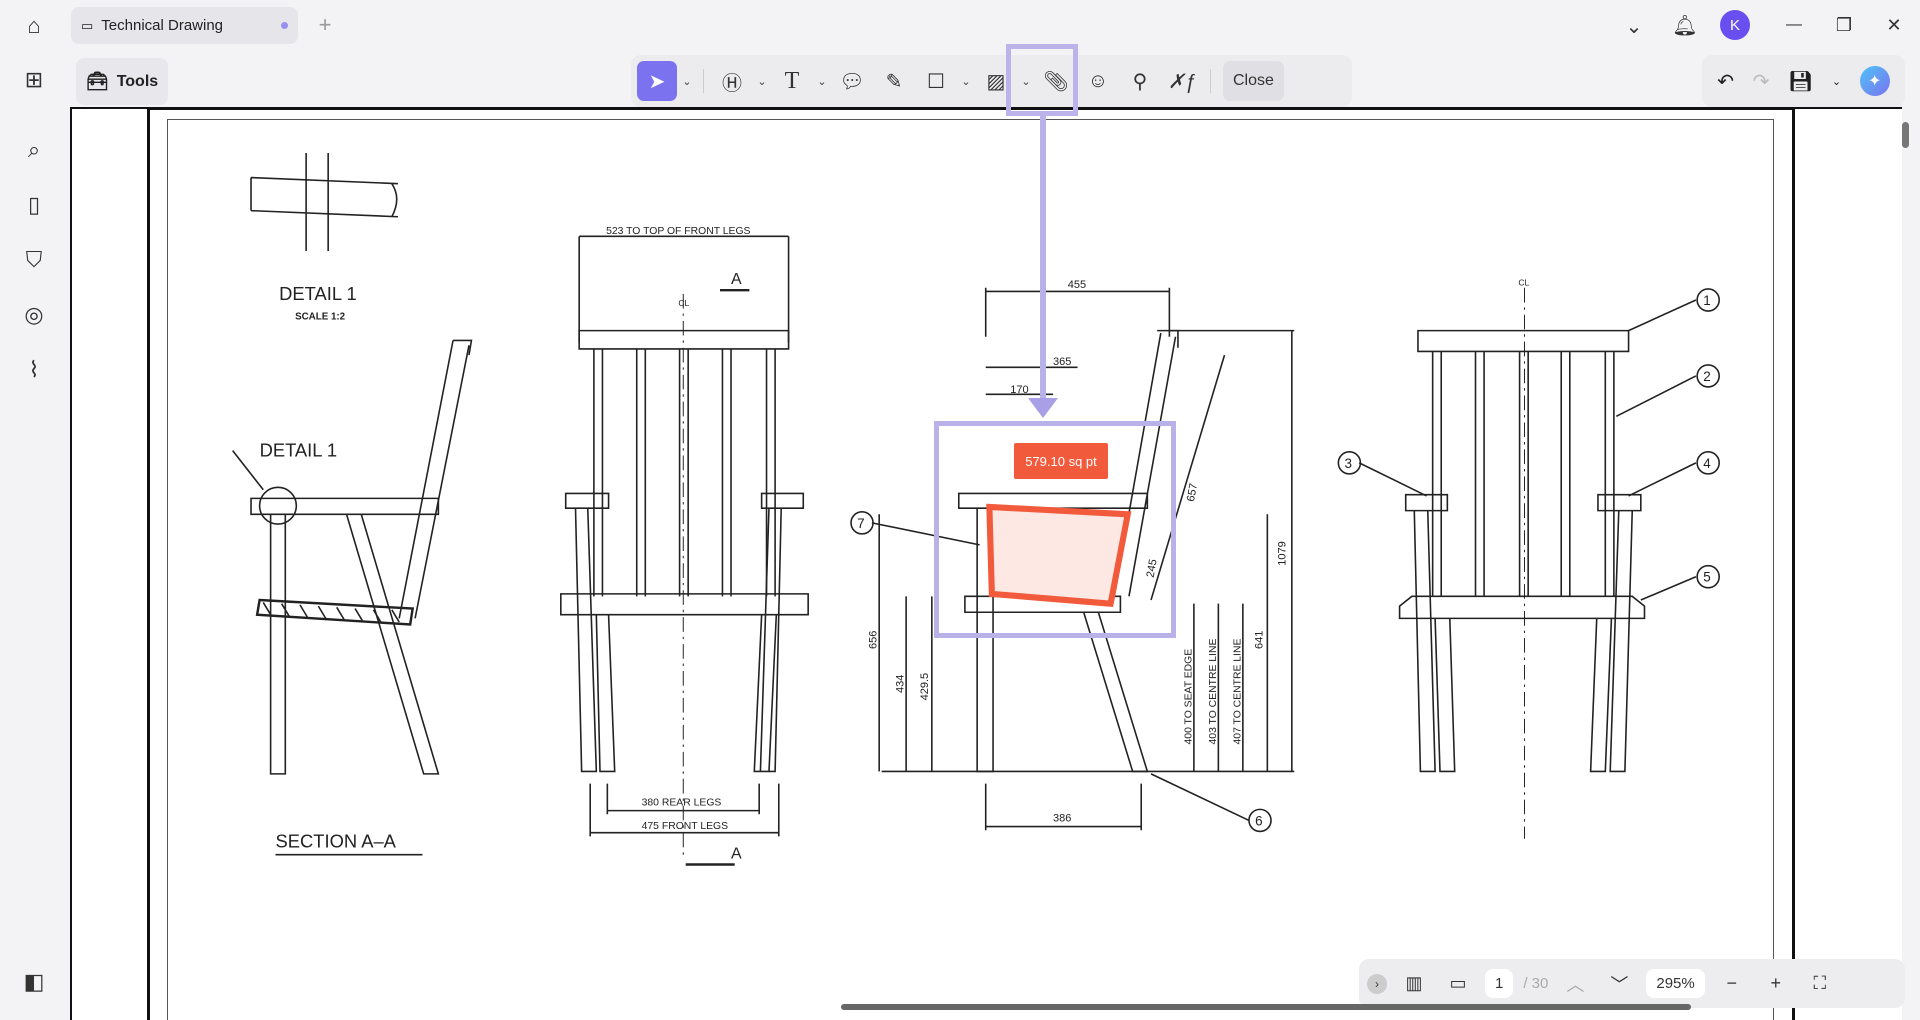 This screenshot has height=1020, width=1920. I want to click on right-toolbar: ↶ ↷ 💾︎ ⌄ ✦, so click(1803, 81).